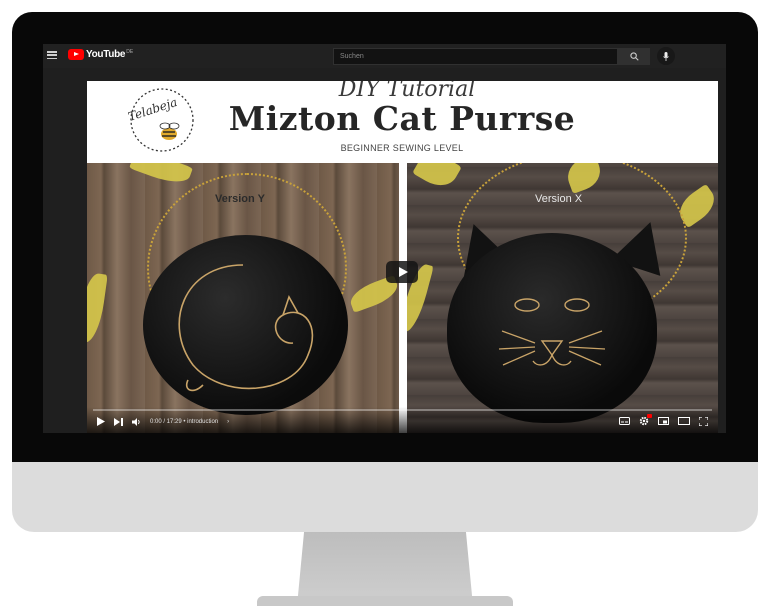  I want to click on version-y-label: Version Y, so click(240, 199).